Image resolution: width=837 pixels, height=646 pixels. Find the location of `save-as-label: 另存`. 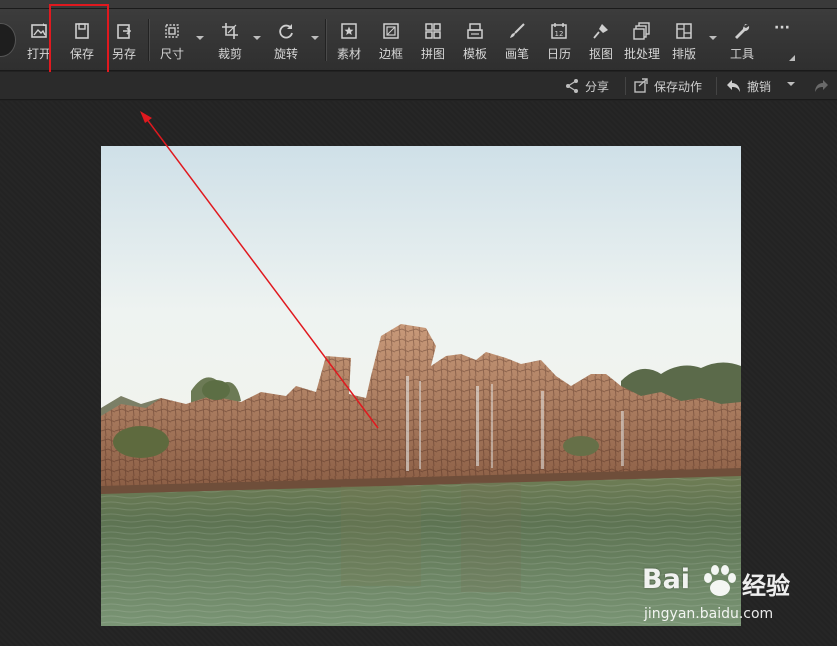

save-as-label: 另存 is located at coordinates (124, 54).